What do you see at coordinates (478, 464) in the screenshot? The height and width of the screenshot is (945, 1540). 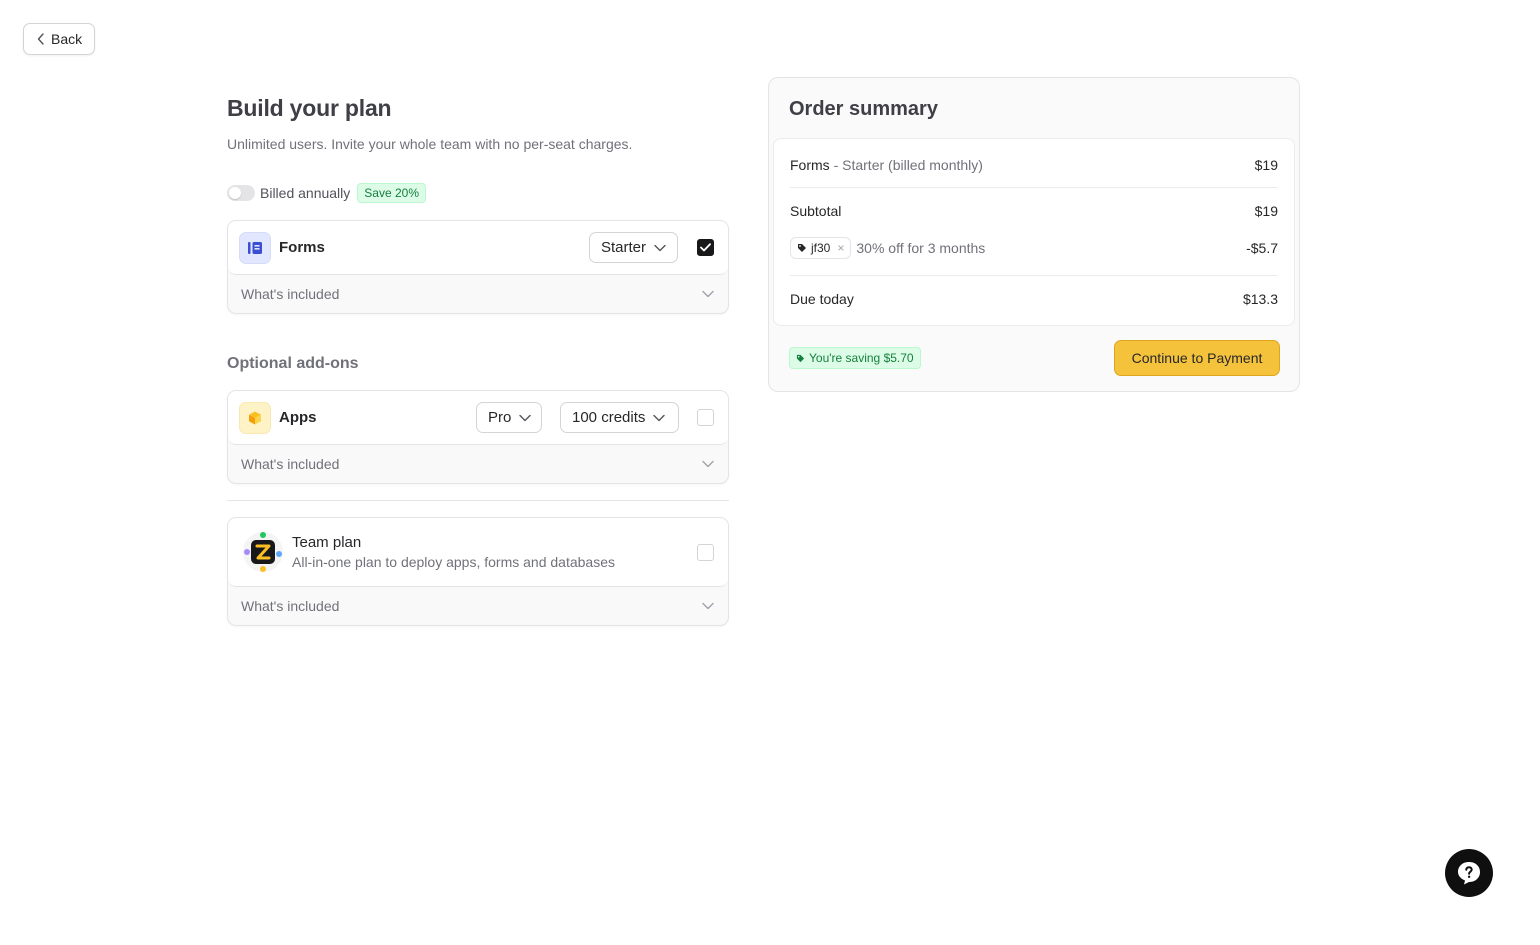 I see `apps-whats-included: What's included` at bounding box center [478, 464].